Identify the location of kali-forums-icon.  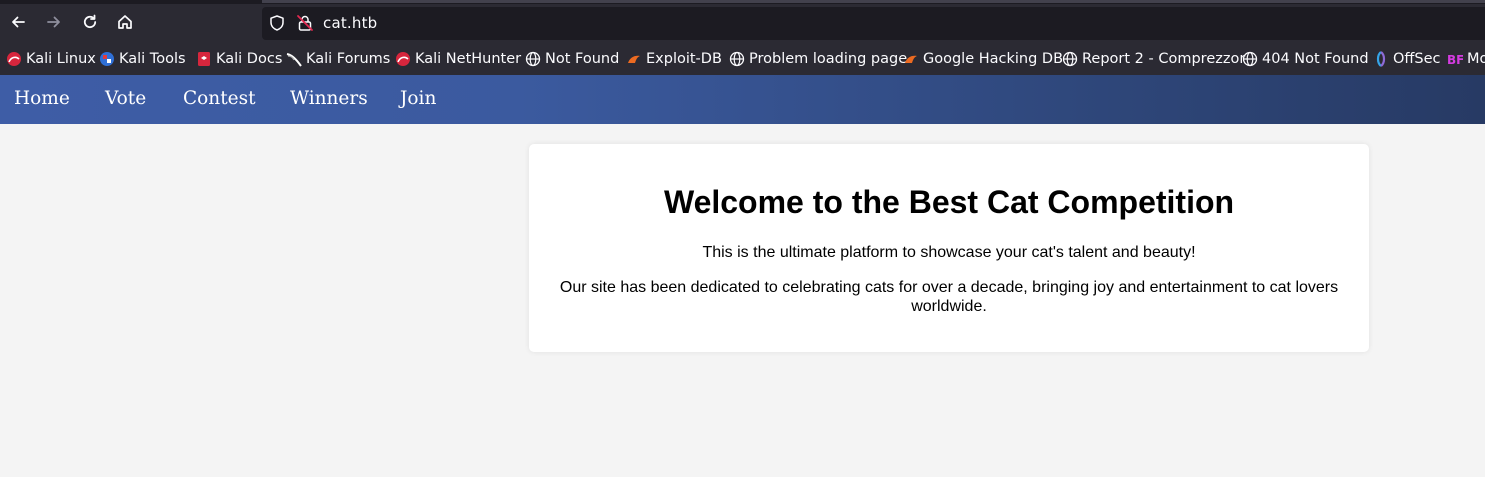
(294, 59).